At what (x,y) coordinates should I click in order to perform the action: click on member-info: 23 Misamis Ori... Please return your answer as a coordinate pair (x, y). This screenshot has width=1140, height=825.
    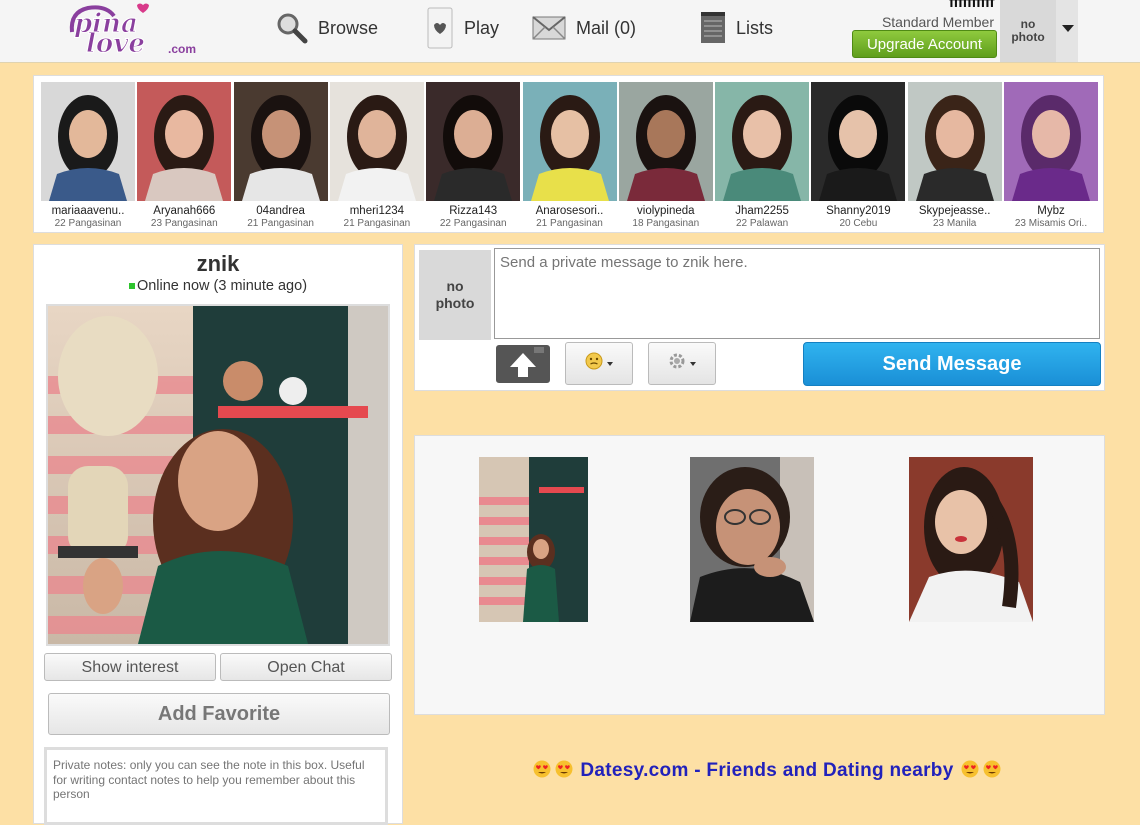
    Looking at the image, I should click on (1051, 223).